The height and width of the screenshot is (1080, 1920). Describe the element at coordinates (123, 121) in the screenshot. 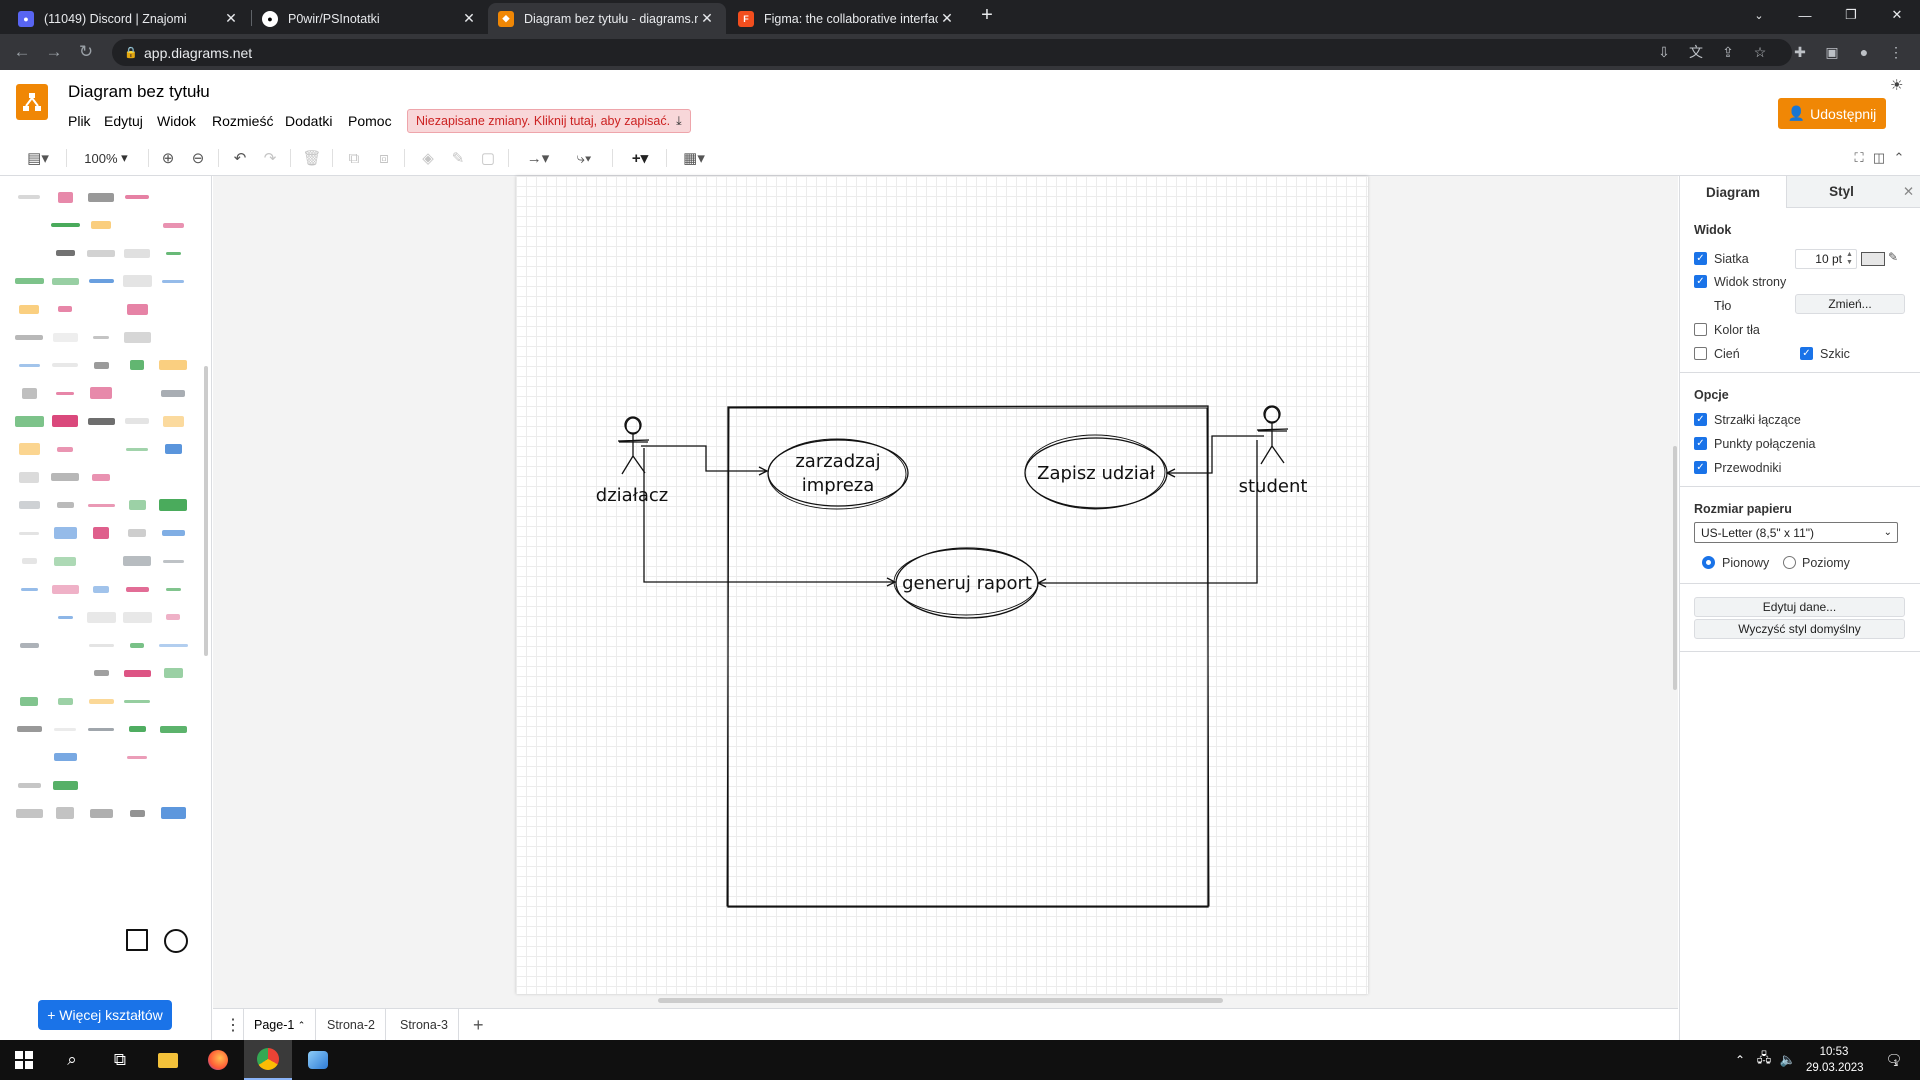

I see `menu-edit: Edytuj` at that location.